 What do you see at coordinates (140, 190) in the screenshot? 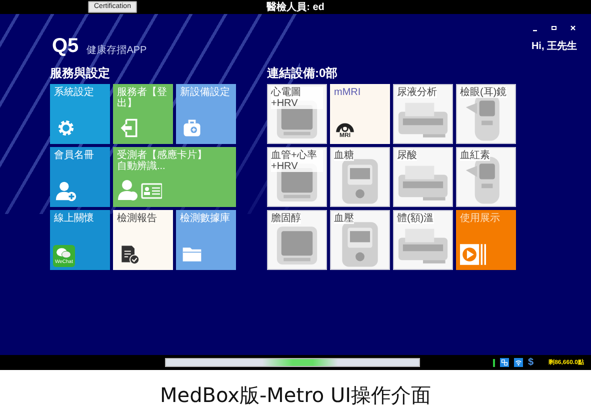
I see `user-card-icon` at bounding box center [140, 190].